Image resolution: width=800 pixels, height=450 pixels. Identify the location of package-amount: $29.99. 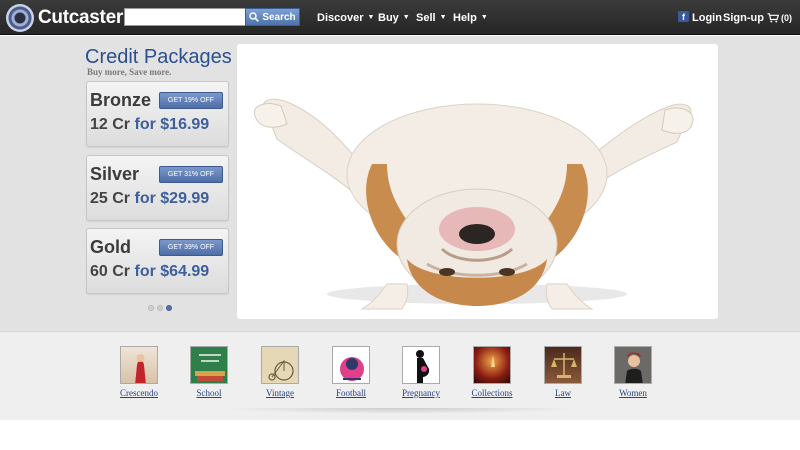
(185, 198).